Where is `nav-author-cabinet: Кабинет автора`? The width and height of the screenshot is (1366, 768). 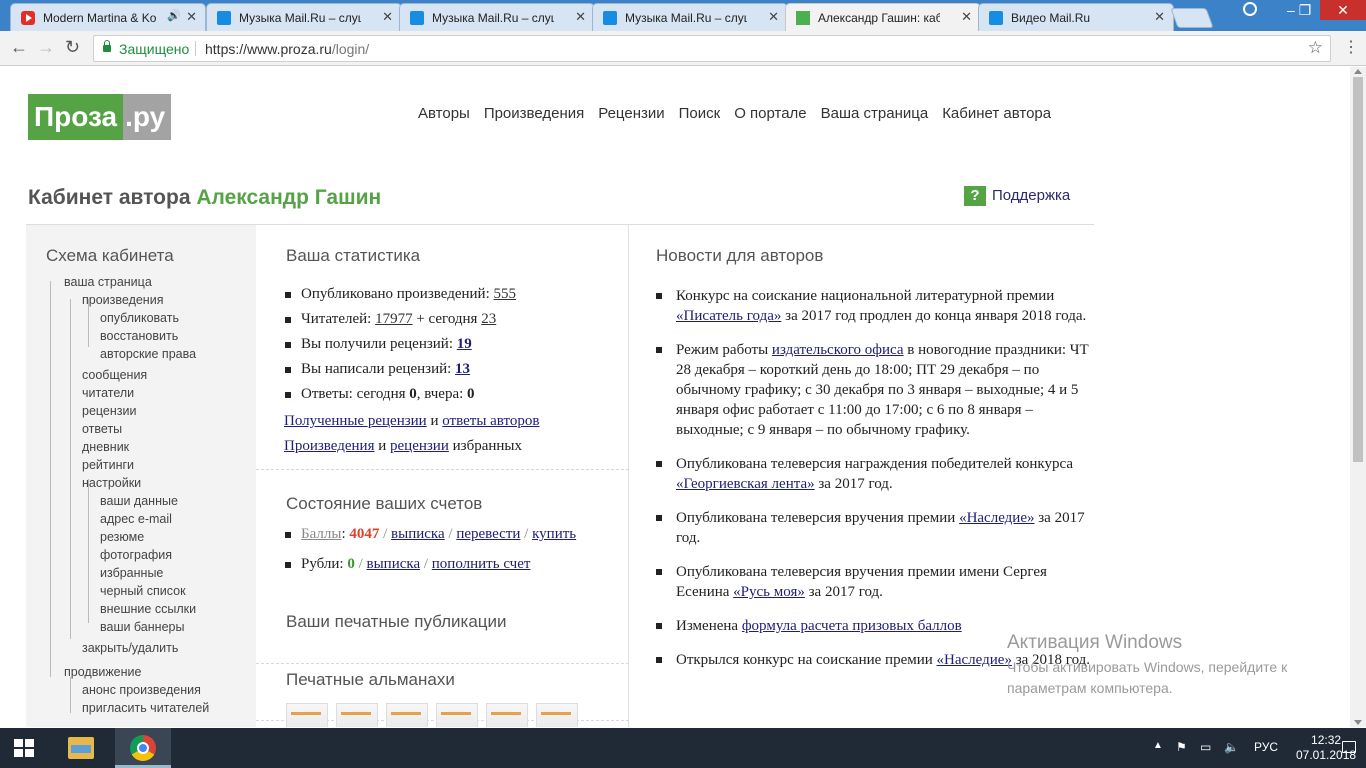 nav-author-cabinet: Кабинет автора is located at coordinates (996, 113).